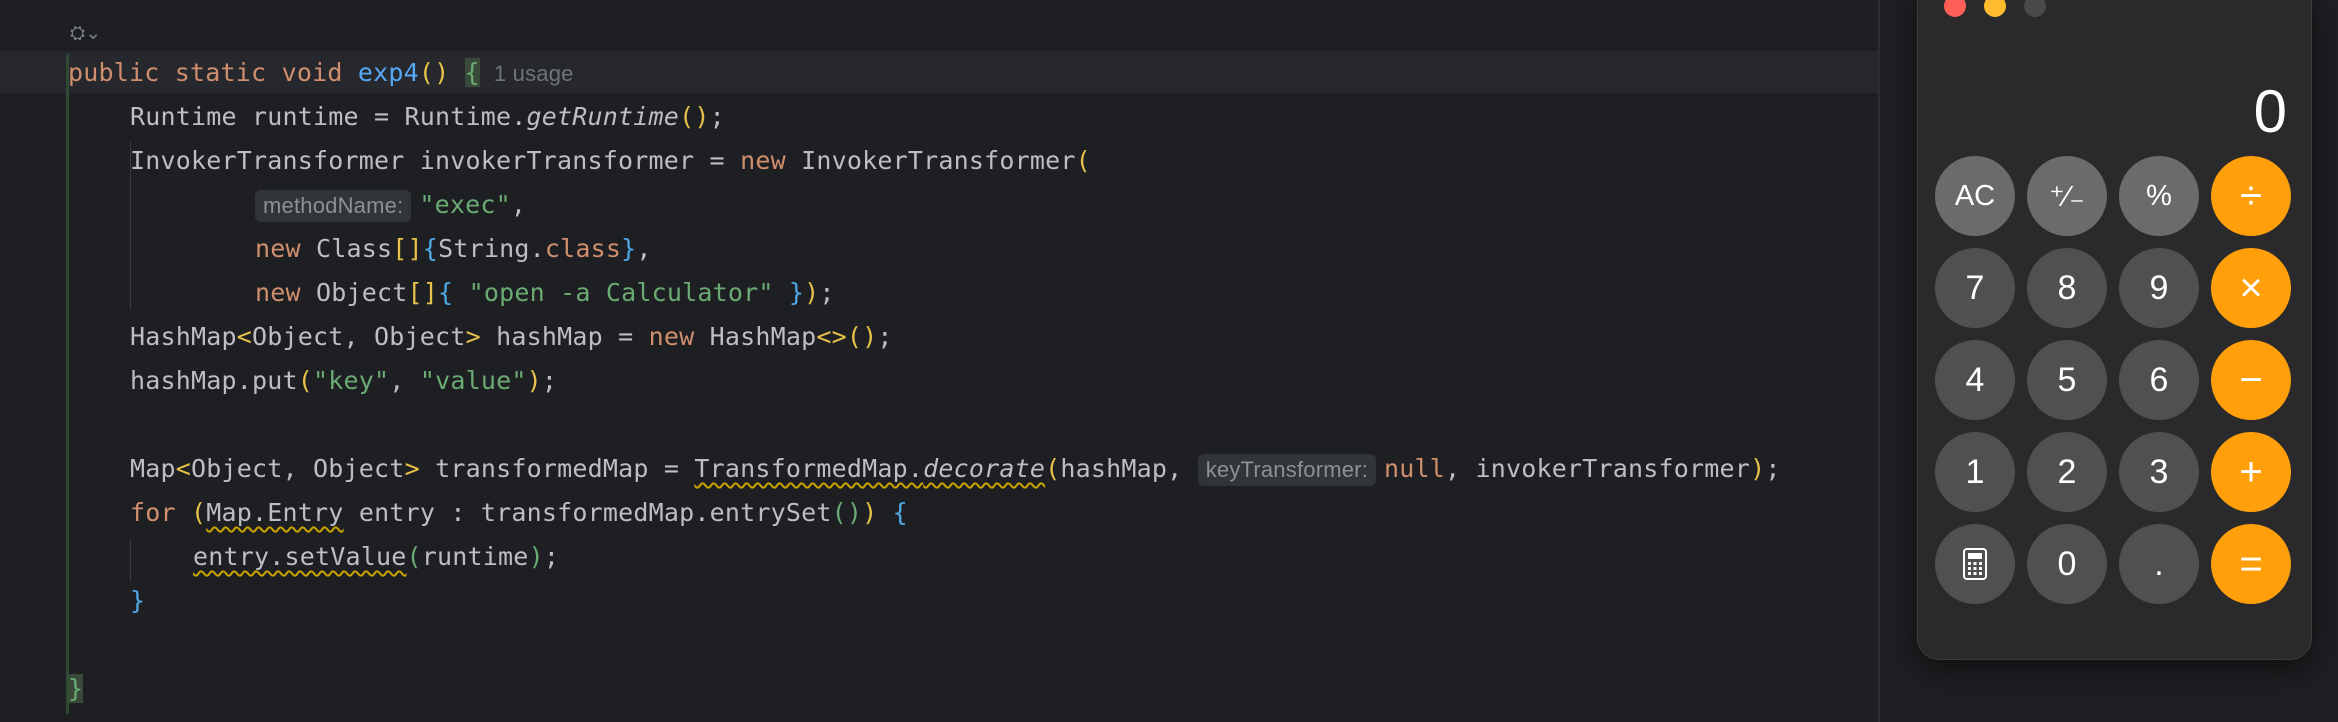  Describe the element at coordinates (312, 72) in the screenshot. I see `token: void` at that location.